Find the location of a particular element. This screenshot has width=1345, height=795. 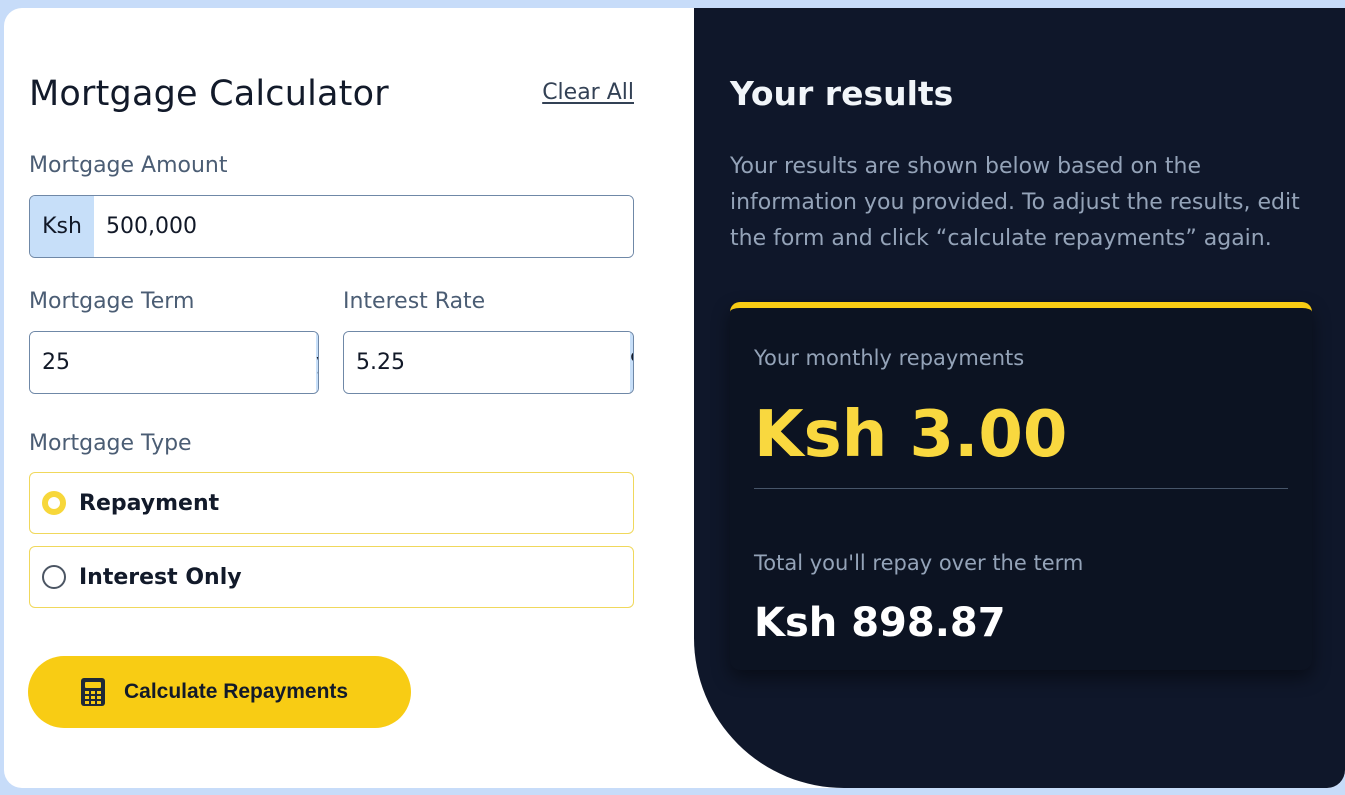

interest-rate-input is located at coordinates (487, 362).